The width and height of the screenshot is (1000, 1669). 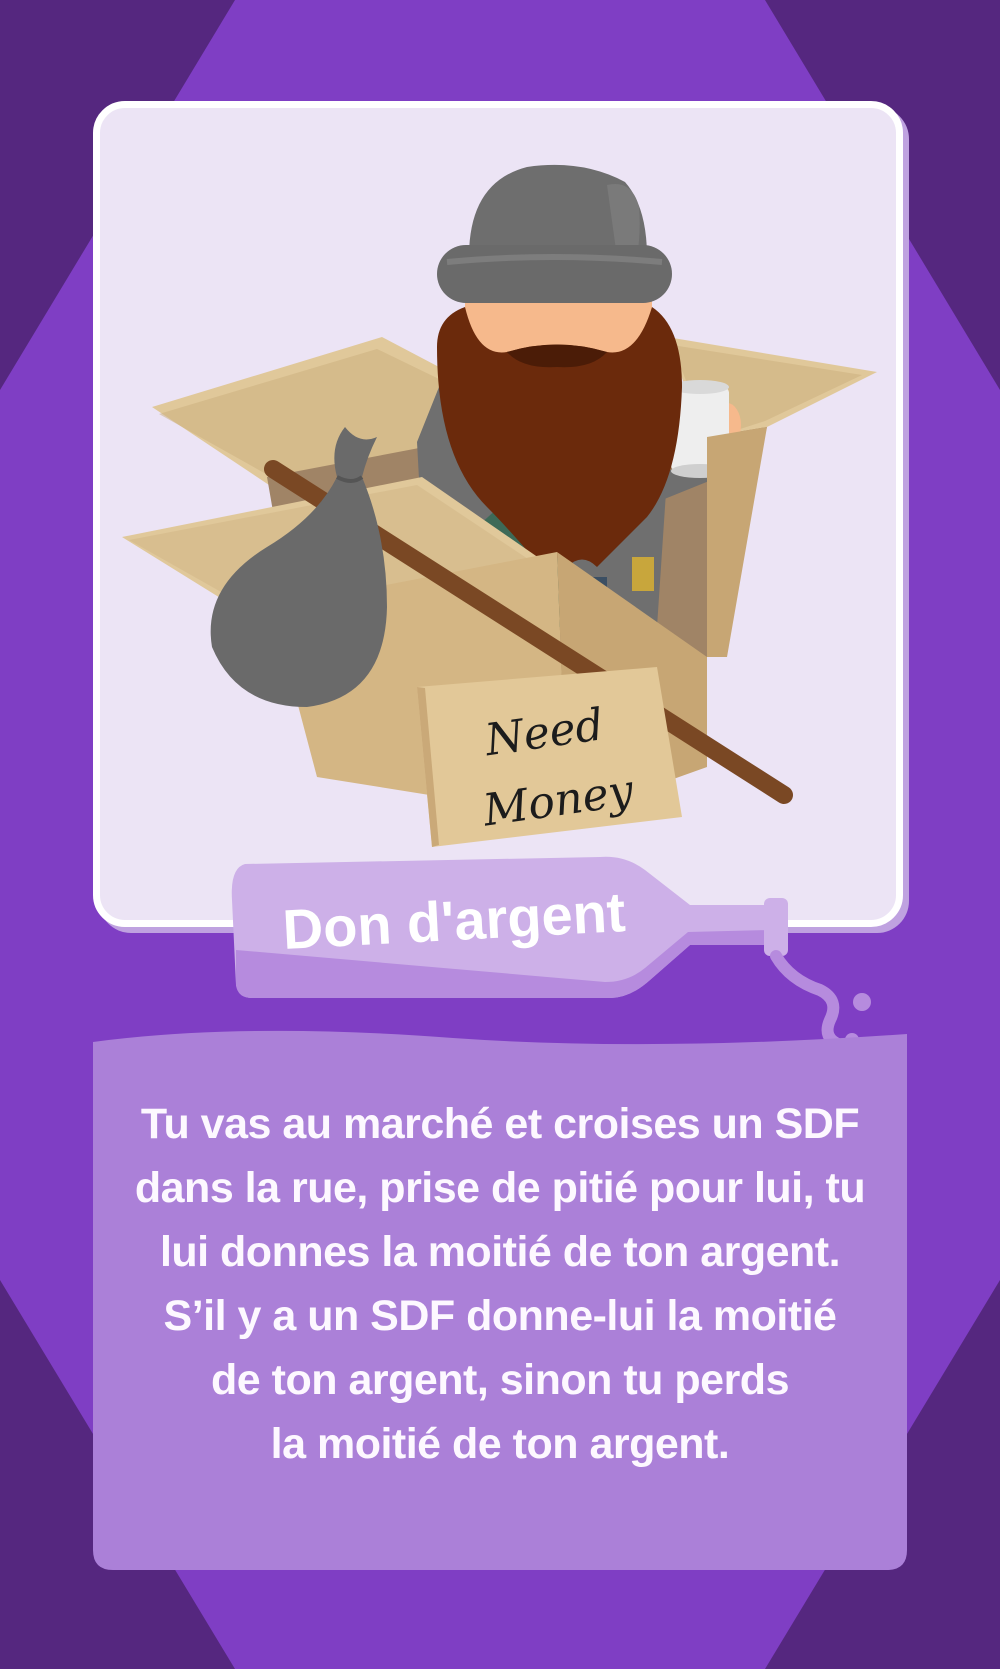 I want to click on description-line: Tu vas au marché et croises un SDF, so click(x=500, y=1124).